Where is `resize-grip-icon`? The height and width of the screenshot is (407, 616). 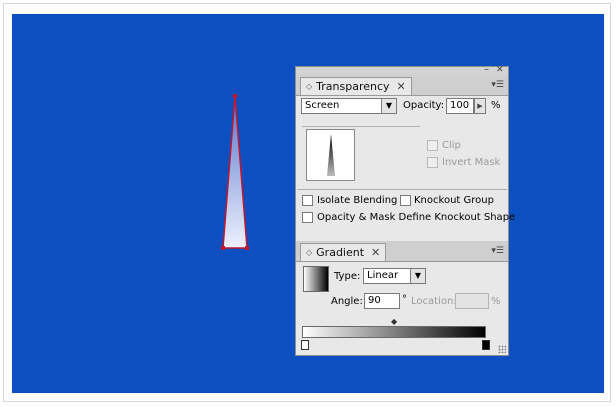 resize-grip-icon is located at coordinates (502, 349).